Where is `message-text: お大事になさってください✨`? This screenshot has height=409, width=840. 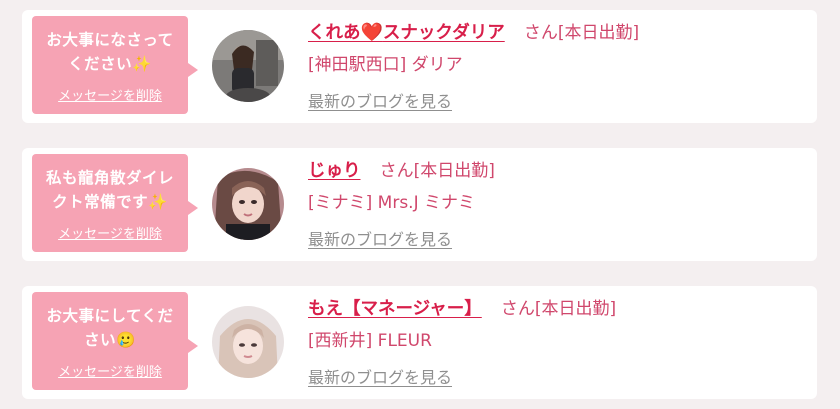 message-text: お大事になさってください✨ is located at coordinates (110, 52).